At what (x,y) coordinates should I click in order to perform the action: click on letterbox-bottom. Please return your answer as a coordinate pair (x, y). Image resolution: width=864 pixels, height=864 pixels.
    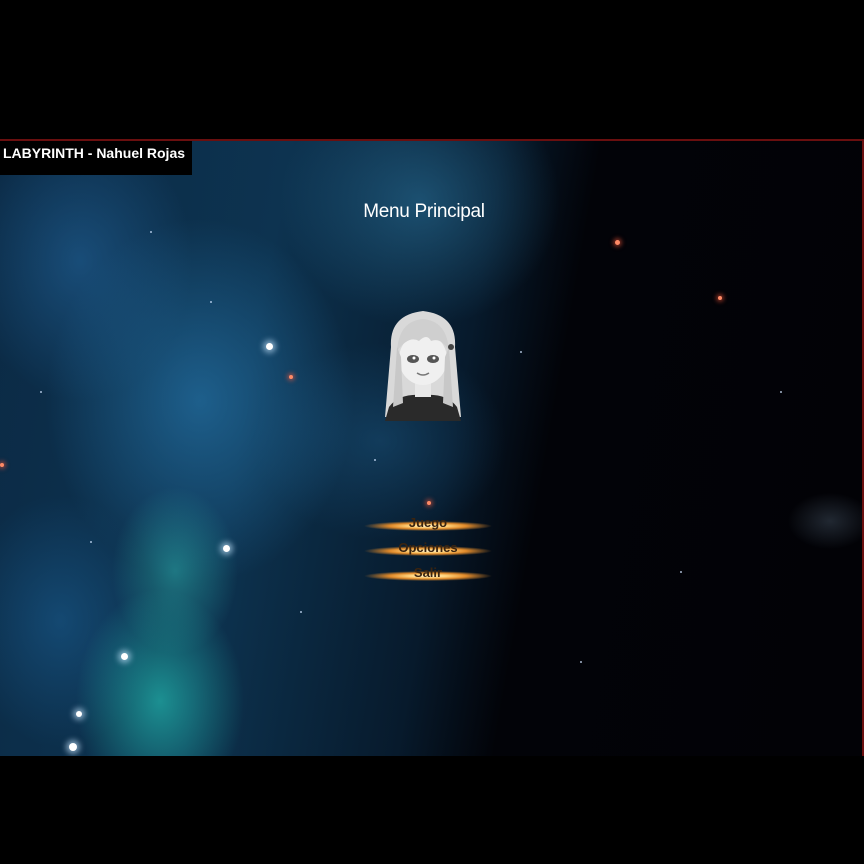
    Looking at the image, I should click on (432, 810).